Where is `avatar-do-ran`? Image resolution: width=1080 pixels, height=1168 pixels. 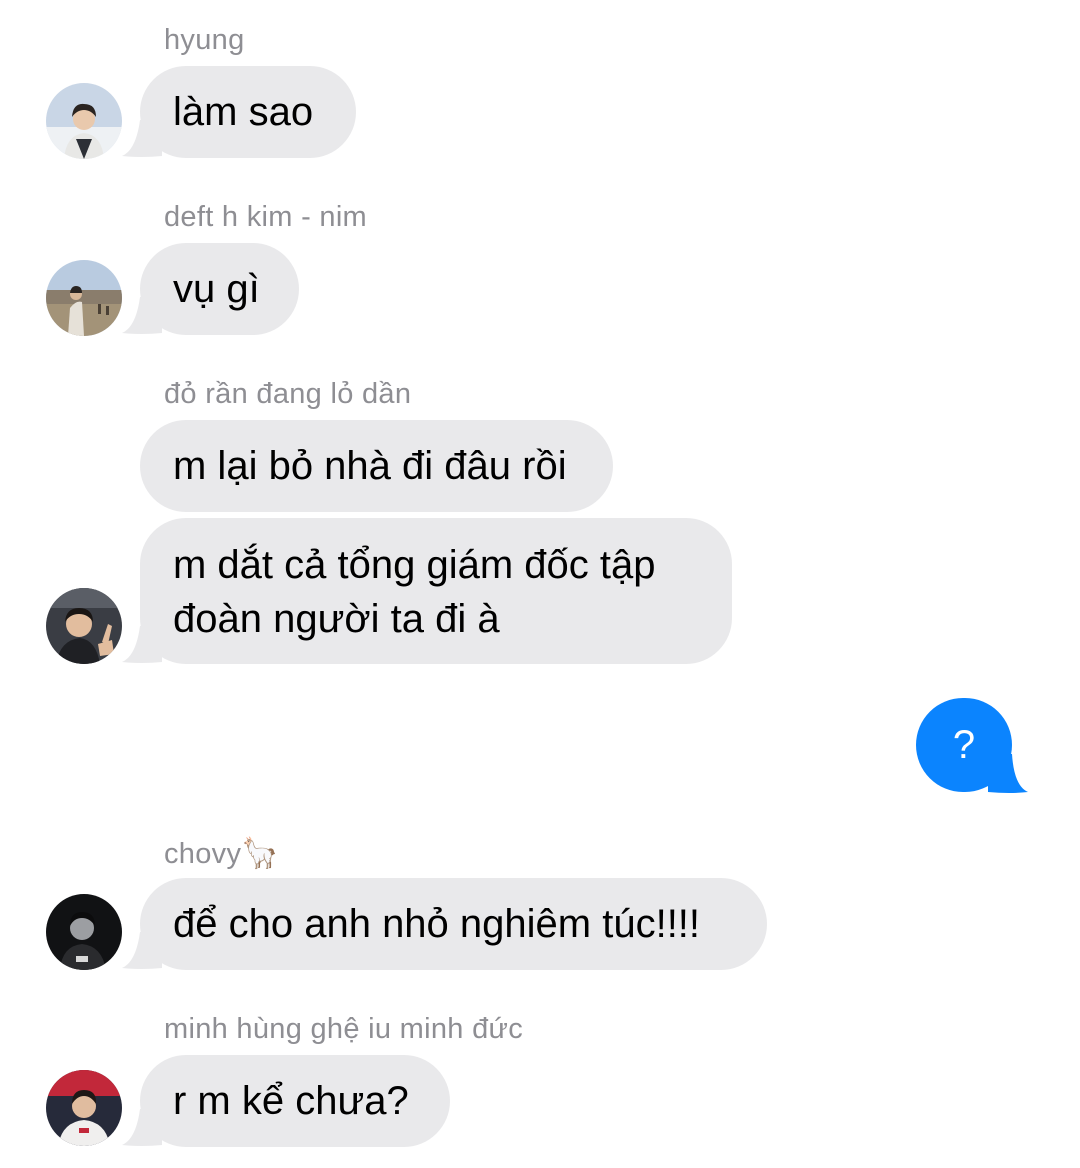 avatar-do-ran is located at coordinates (84, 626).